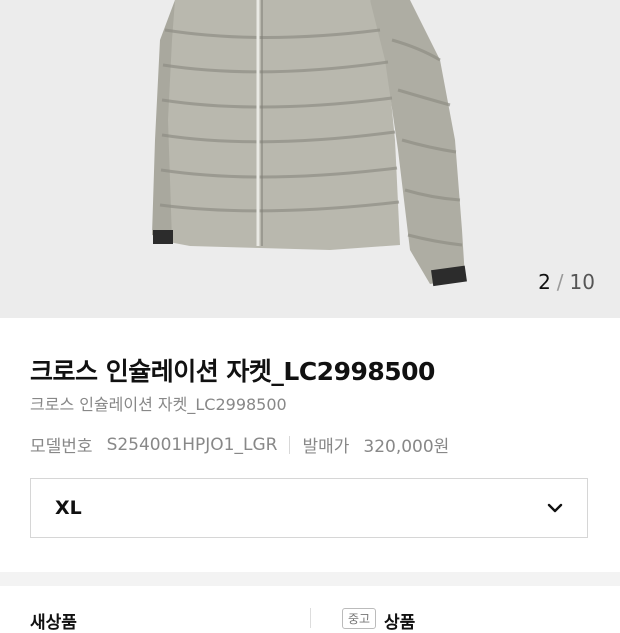 The image size is (620, 633). I want to click on release-price-label: 발매가, so click(326, 447).